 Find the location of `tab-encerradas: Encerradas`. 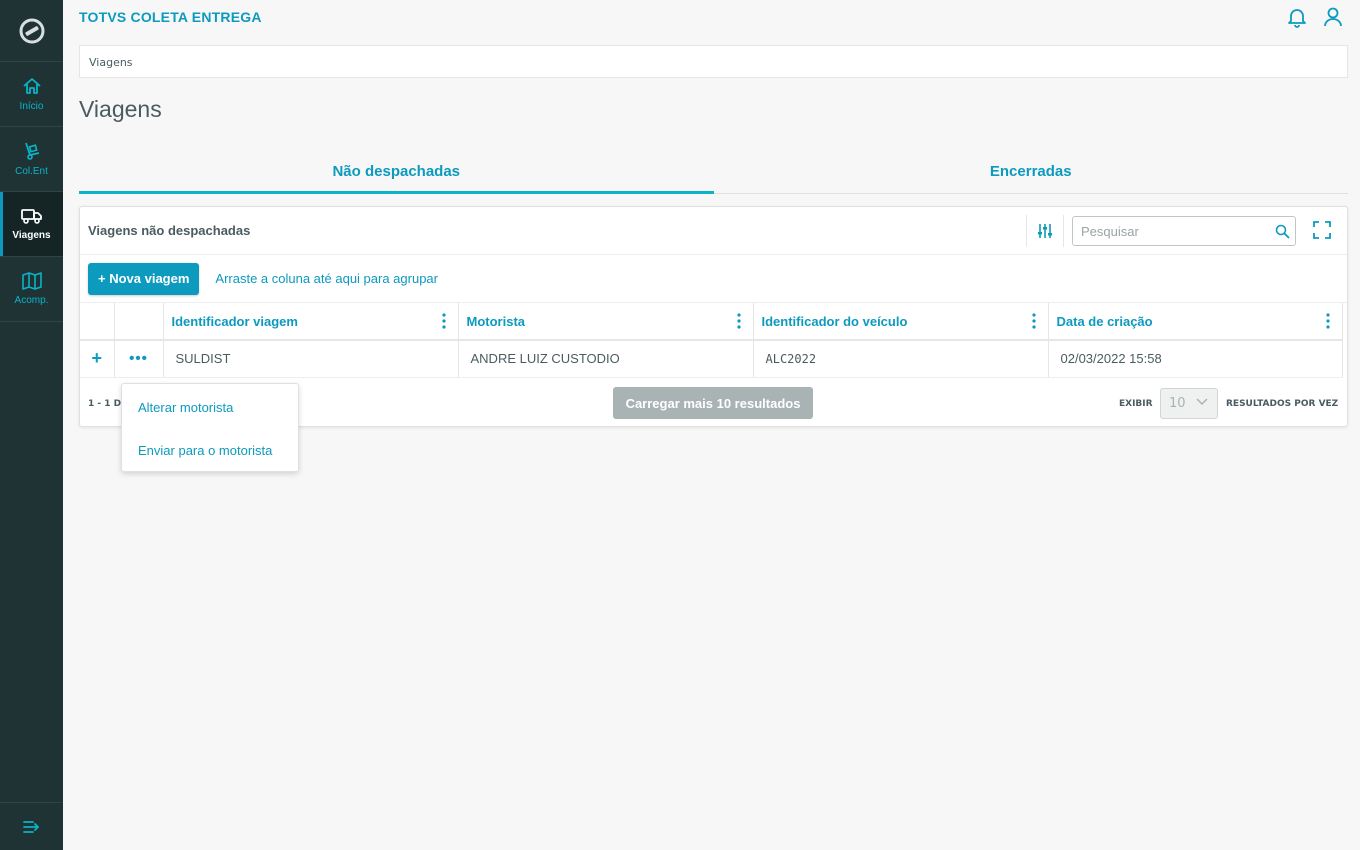

tab-encerradas: Encerradas is located at coordinates (1031, 172).